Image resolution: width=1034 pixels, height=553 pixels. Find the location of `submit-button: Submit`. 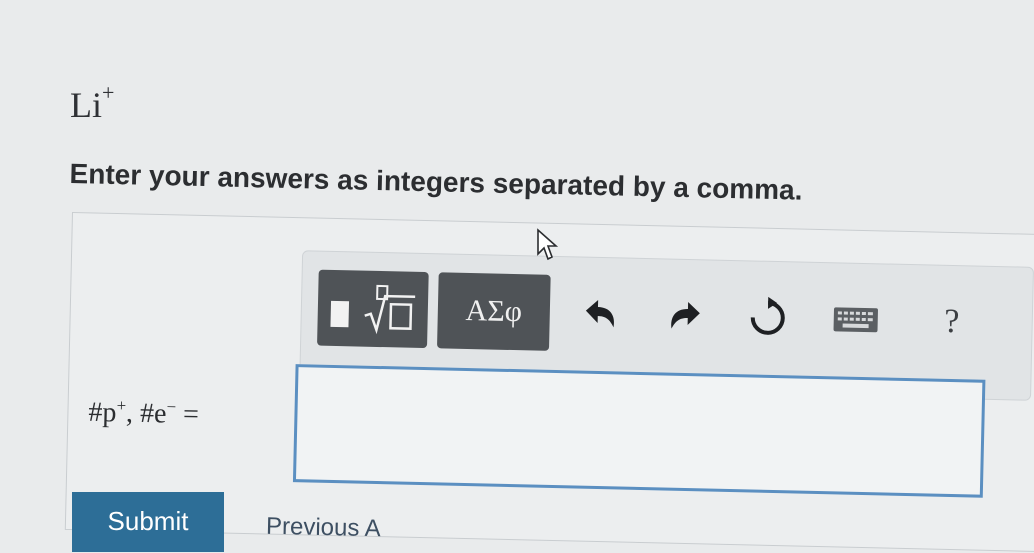

submit-button: Submit is located at coordinates (148, 522).